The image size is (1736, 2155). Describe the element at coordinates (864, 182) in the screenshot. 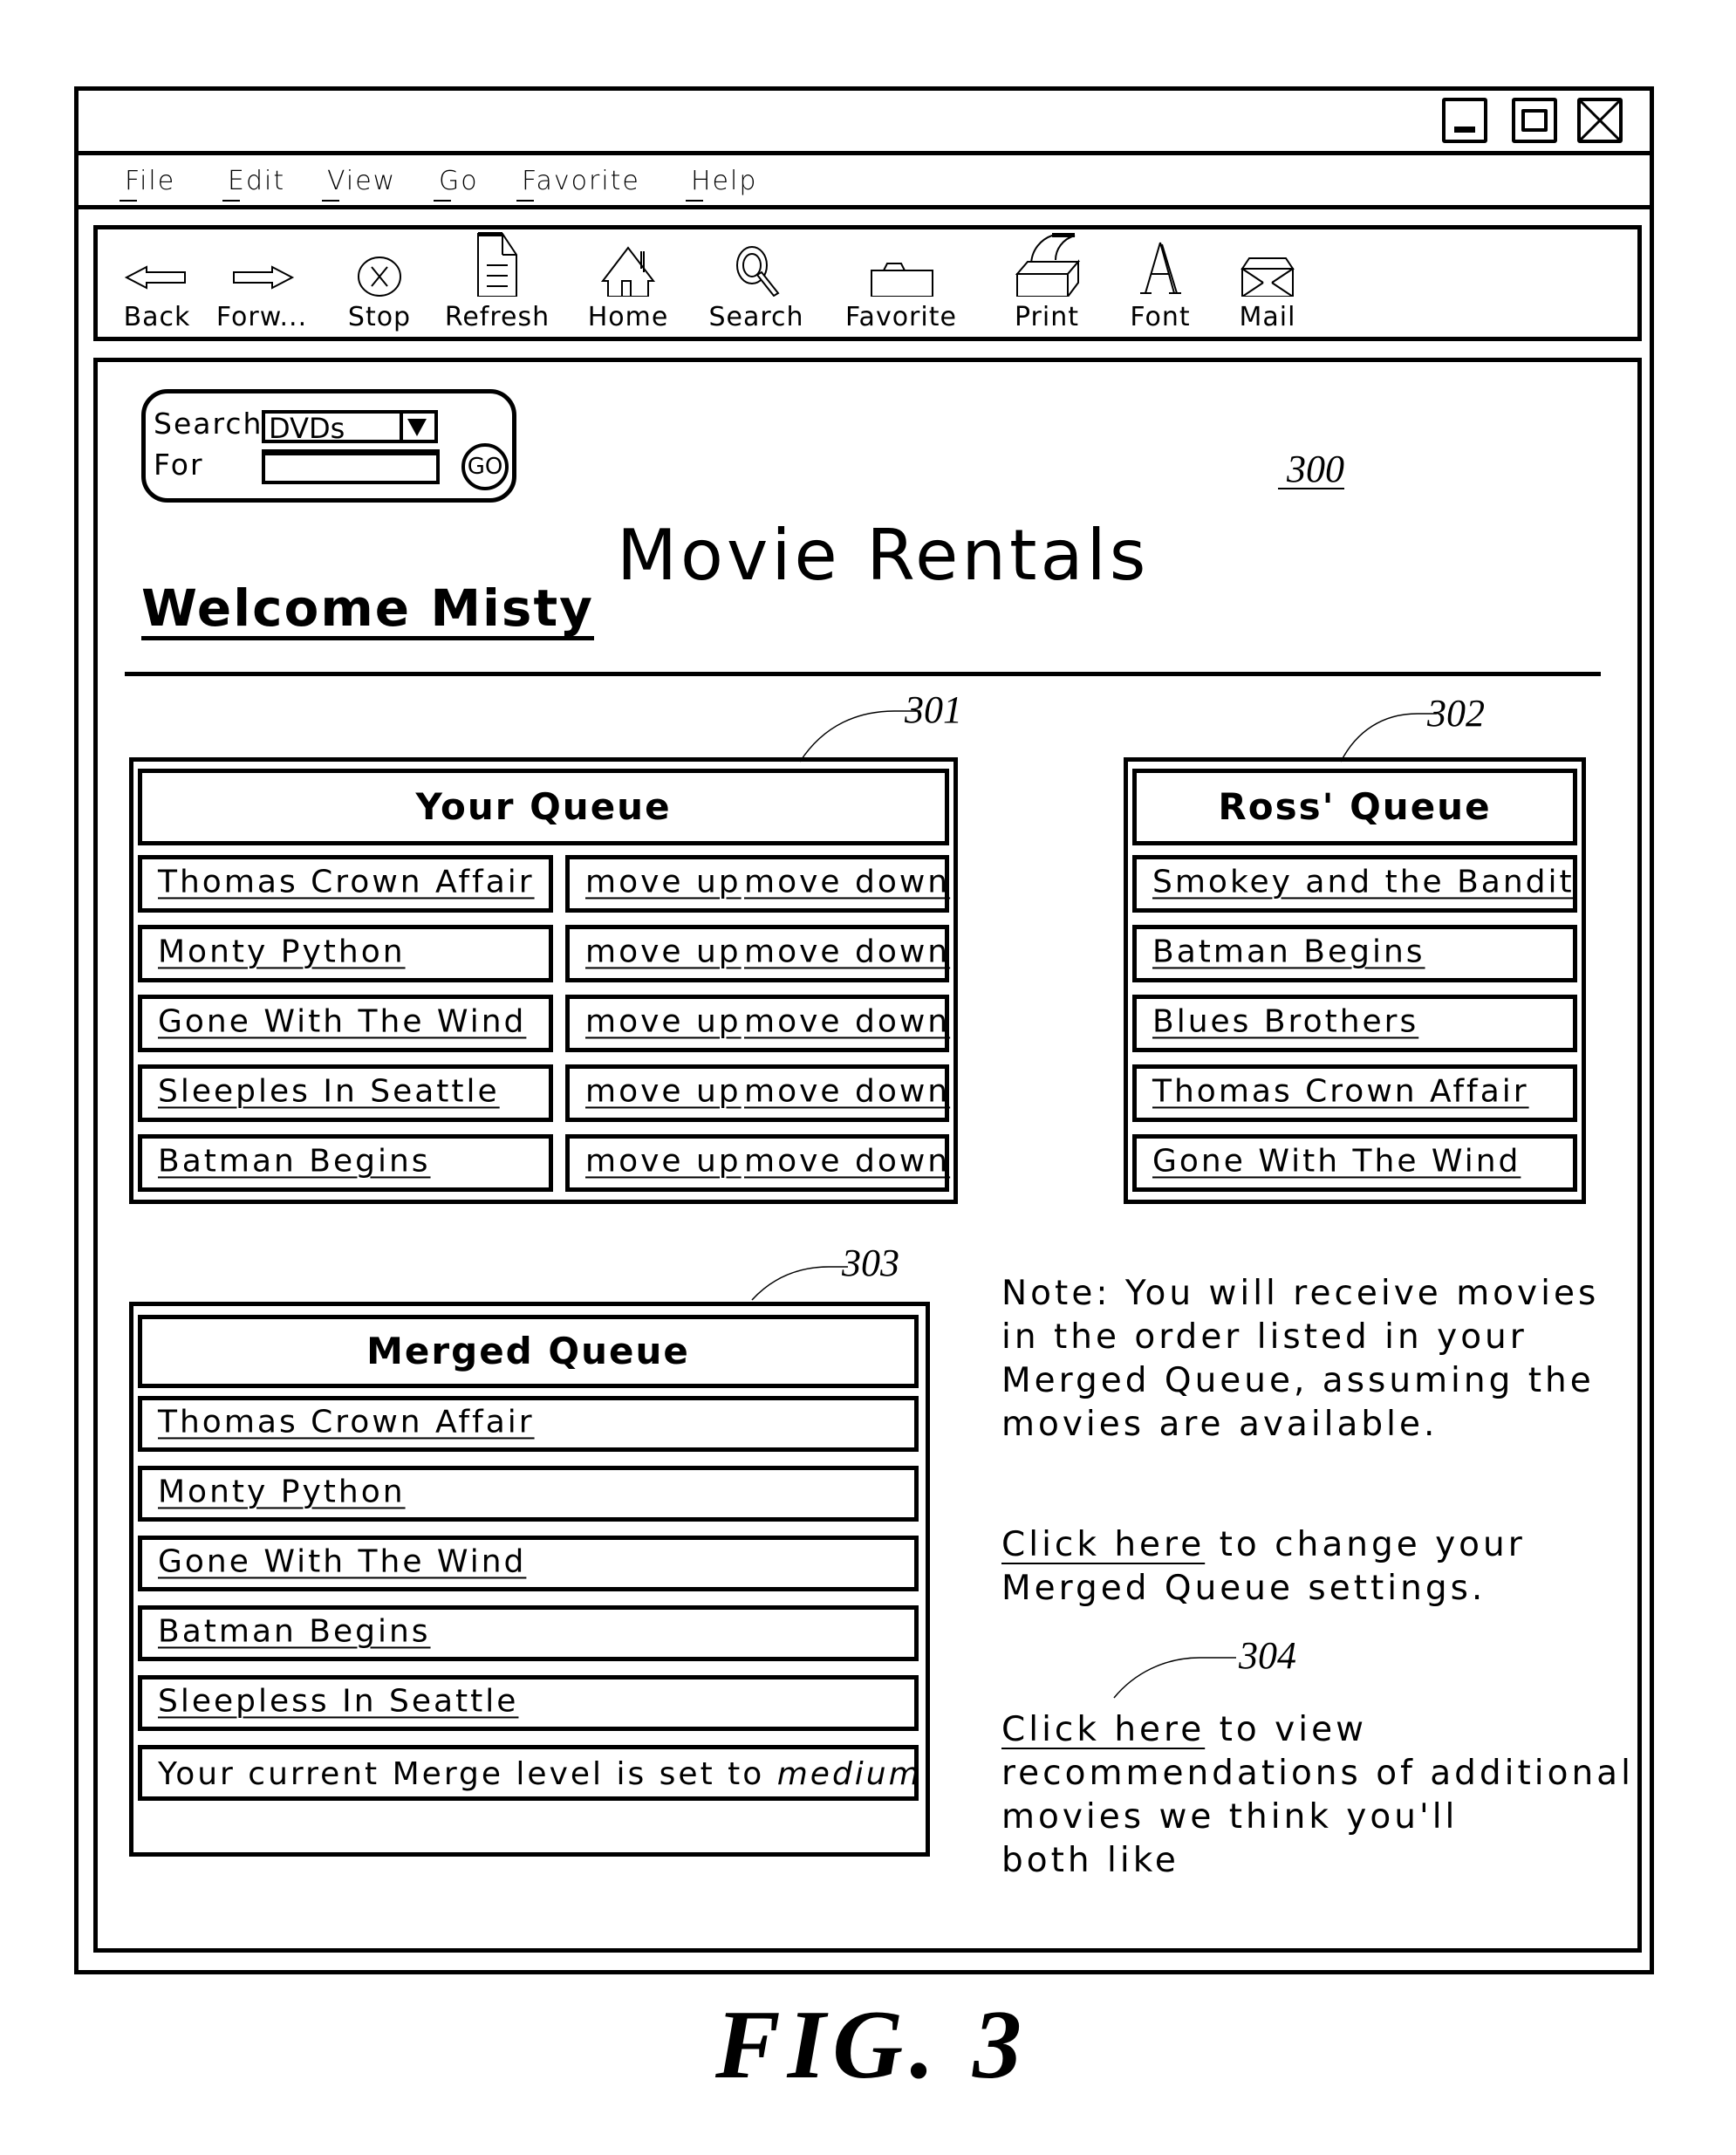

I see `menu-bar` at that location.